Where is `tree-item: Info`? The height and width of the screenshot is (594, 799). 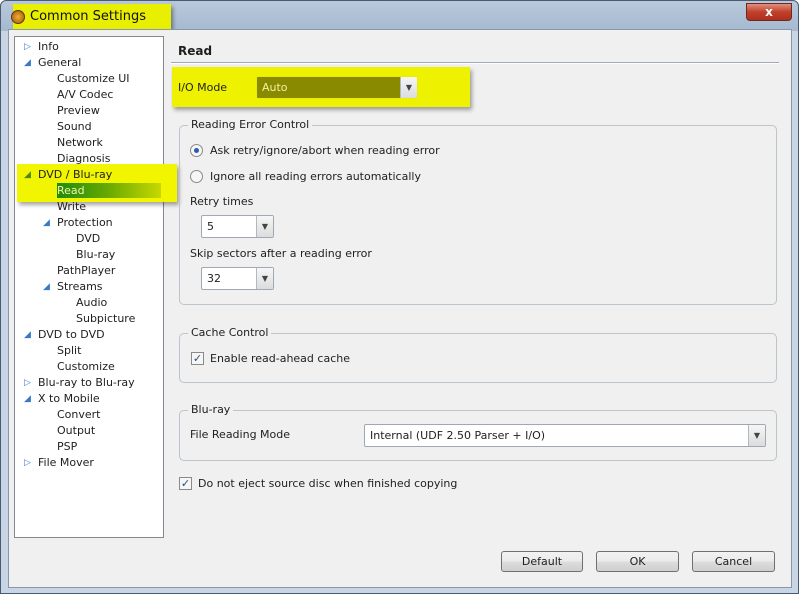 tree-item: Info is located at coordinates (48, 47).